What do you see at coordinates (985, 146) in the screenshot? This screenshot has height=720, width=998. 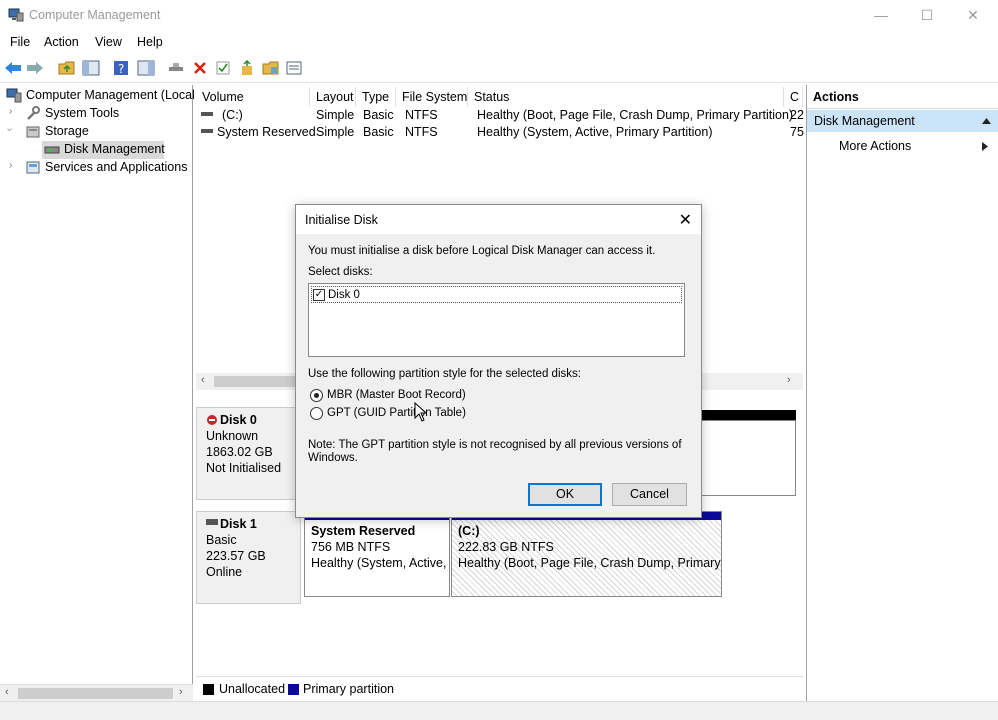 I see `submenu-arrow-icon` at bounding box center [985, 146].